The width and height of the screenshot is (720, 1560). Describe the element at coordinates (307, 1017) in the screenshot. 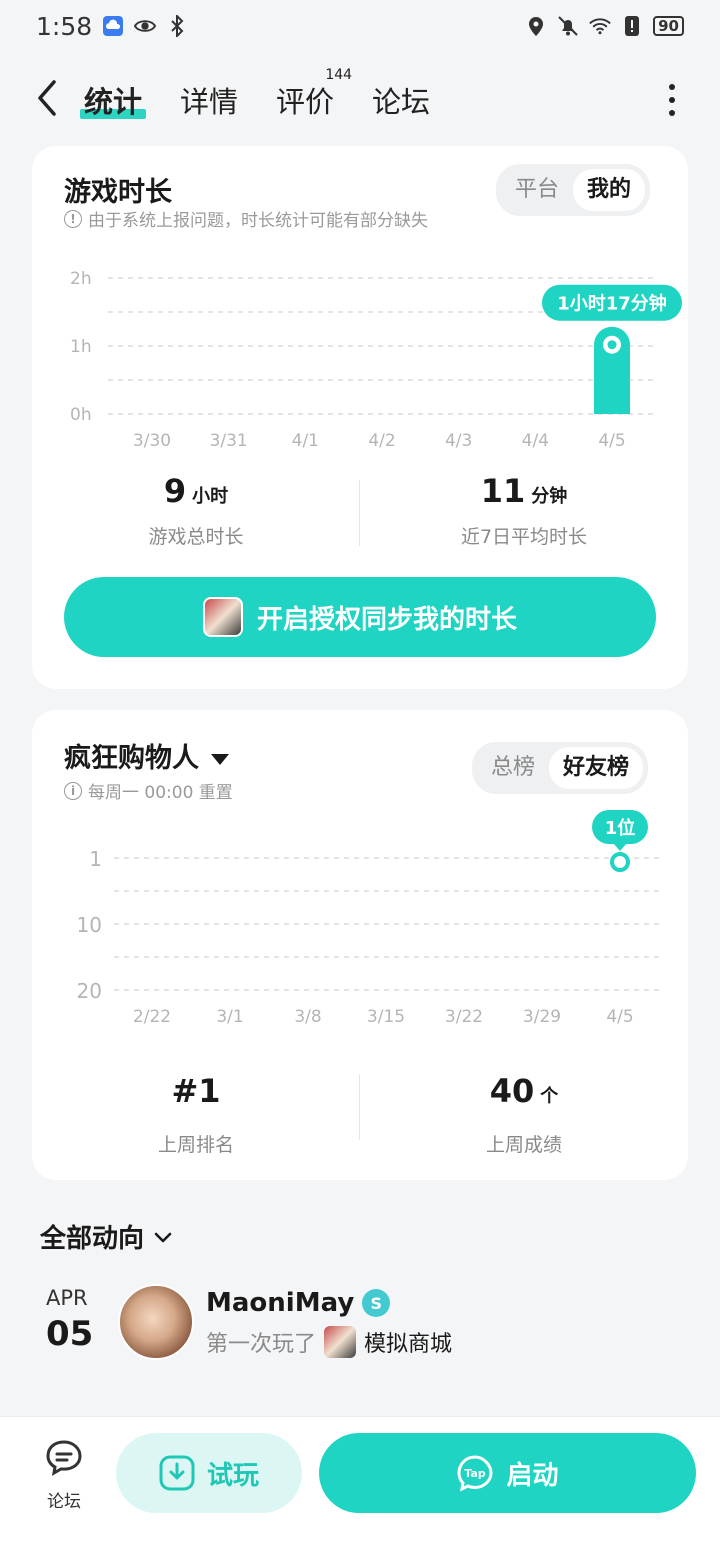

I see `x-tick-label: 3/8` at that location.